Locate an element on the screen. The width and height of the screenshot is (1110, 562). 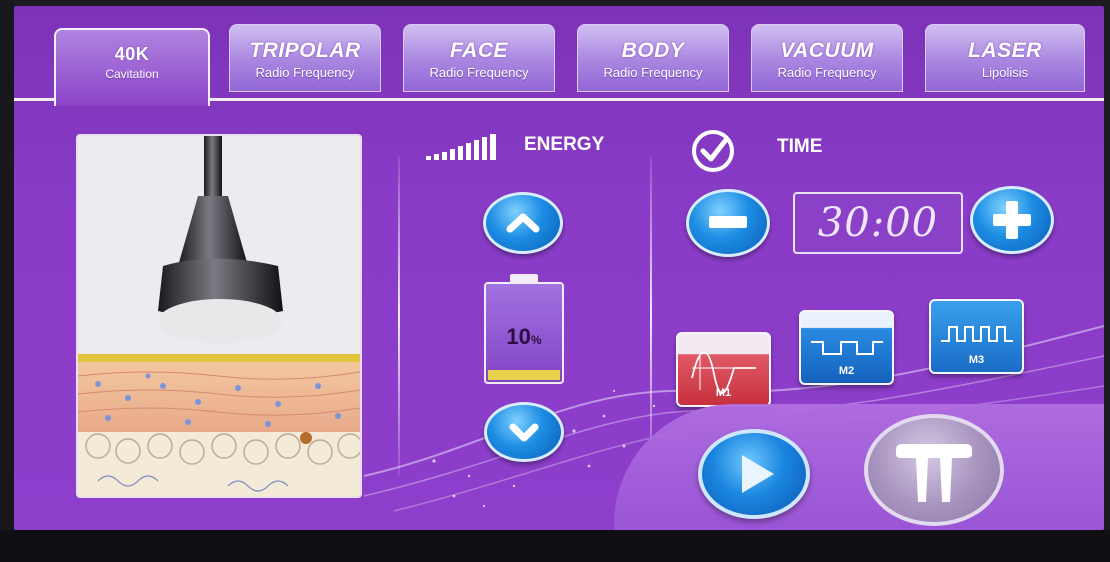
energy-down-button is located at coordinates (524, 432).